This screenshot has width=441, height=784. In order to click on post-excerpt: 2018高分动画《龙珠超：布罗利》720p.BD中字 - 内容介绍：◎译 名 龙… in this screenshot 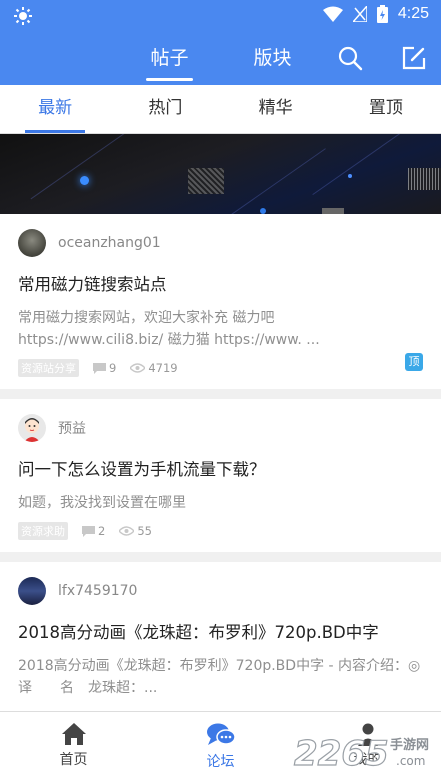, I will do `click(219, 677)`.